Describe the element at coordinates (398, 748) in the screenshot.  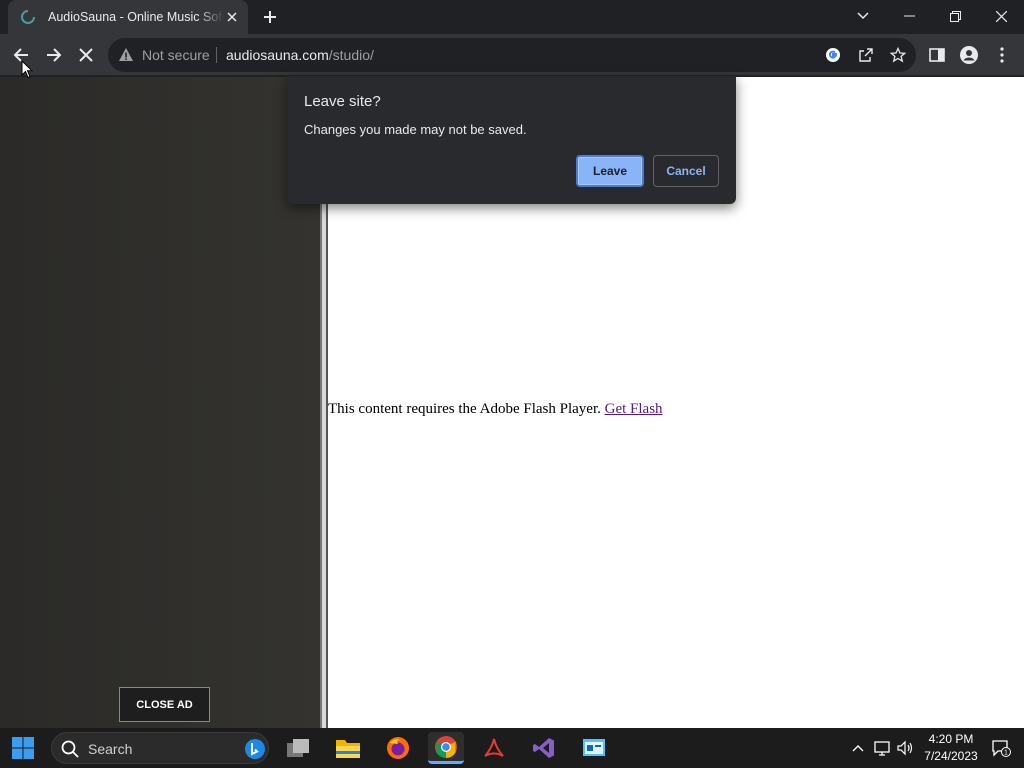
I see `firefox-icon` at that location.